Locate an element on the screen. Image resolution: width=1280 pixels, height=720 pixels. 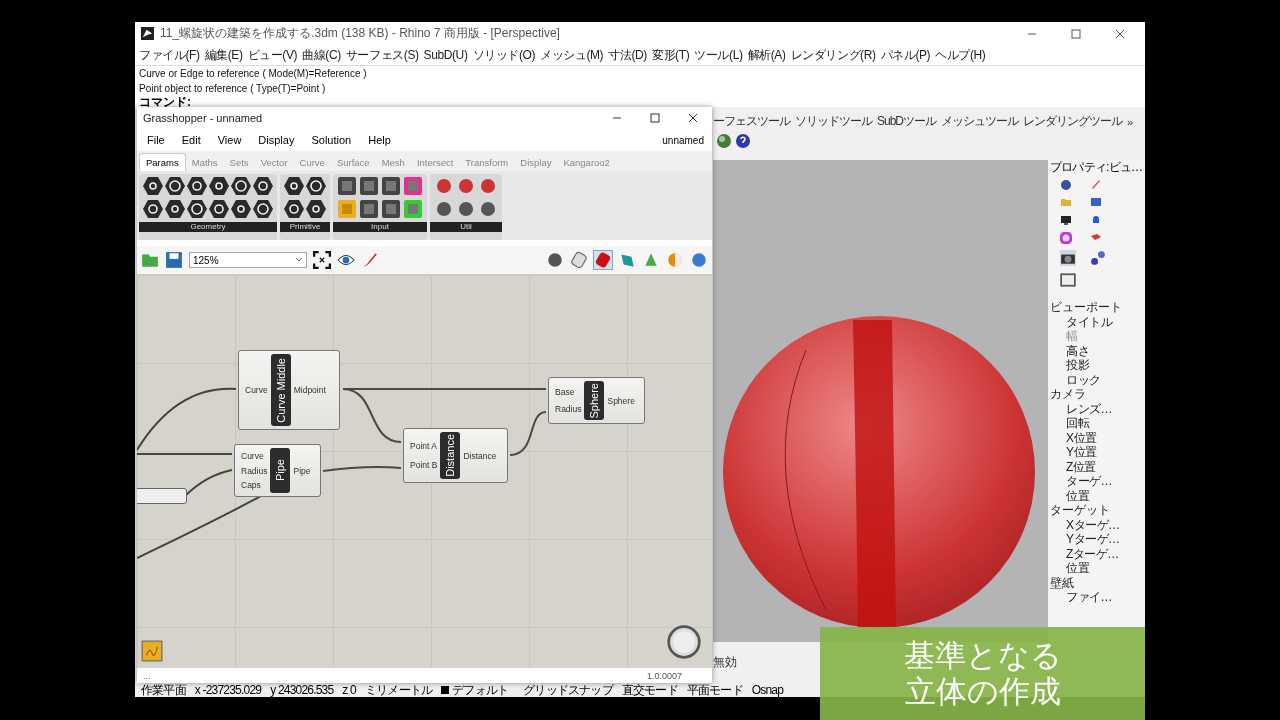
pencil-icon is located at coordinates (1096, 184).